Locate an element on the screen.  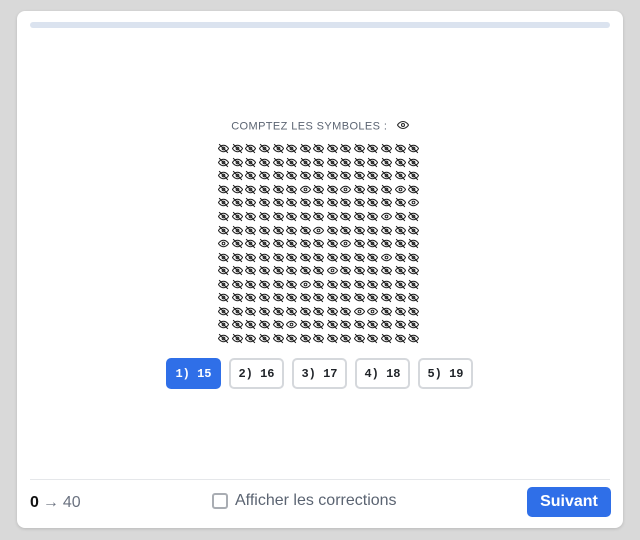
show-corrections-toggle: Afficher les corrections is located at coordinates (304, 501).